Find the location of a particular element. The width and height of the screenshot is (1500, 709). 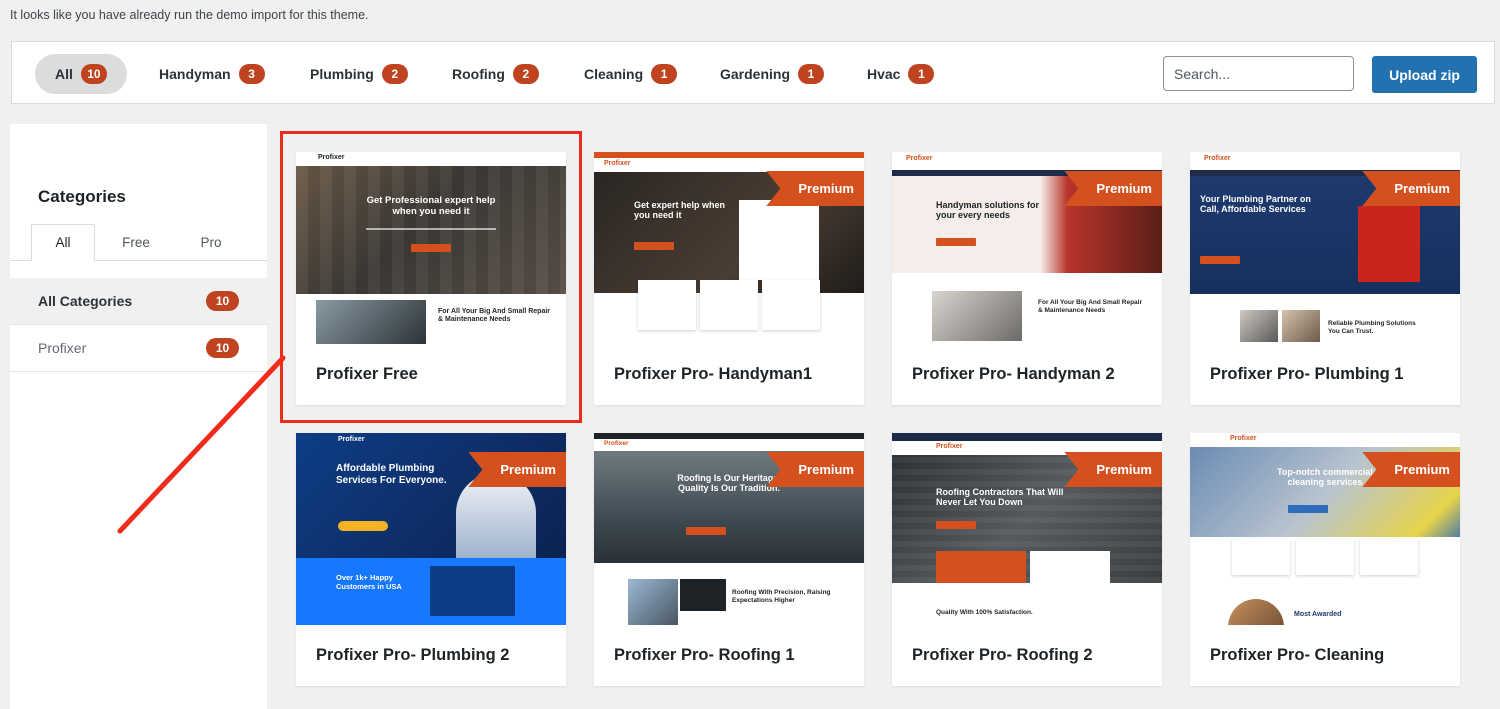

filter-tab-handyman: Handyman 3 is located at coordinates (212, 74).